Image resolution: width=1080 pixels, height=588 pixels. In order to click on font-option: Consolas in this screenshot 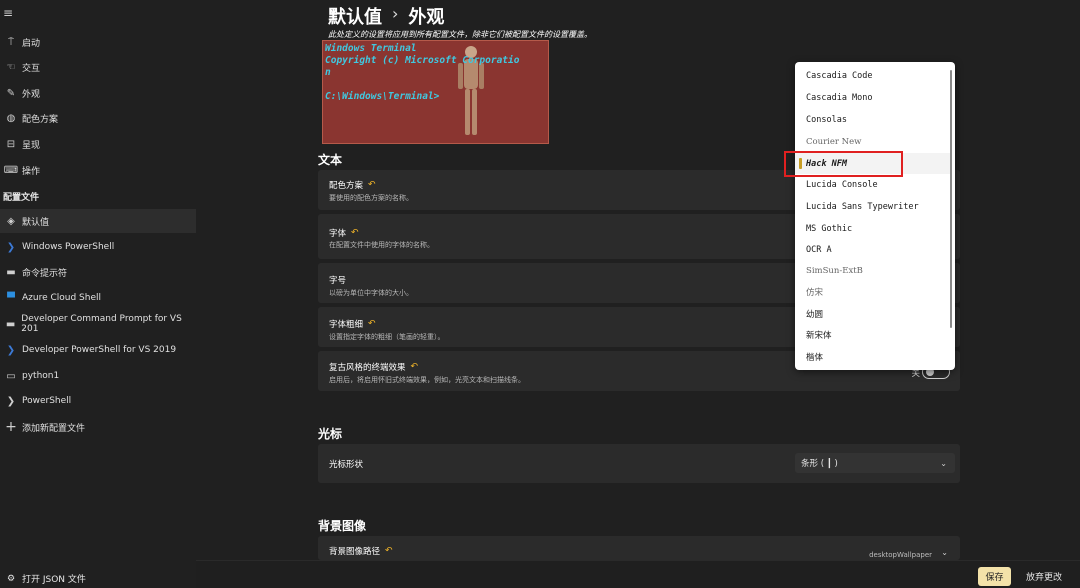, I will do `click(872, 119)`.